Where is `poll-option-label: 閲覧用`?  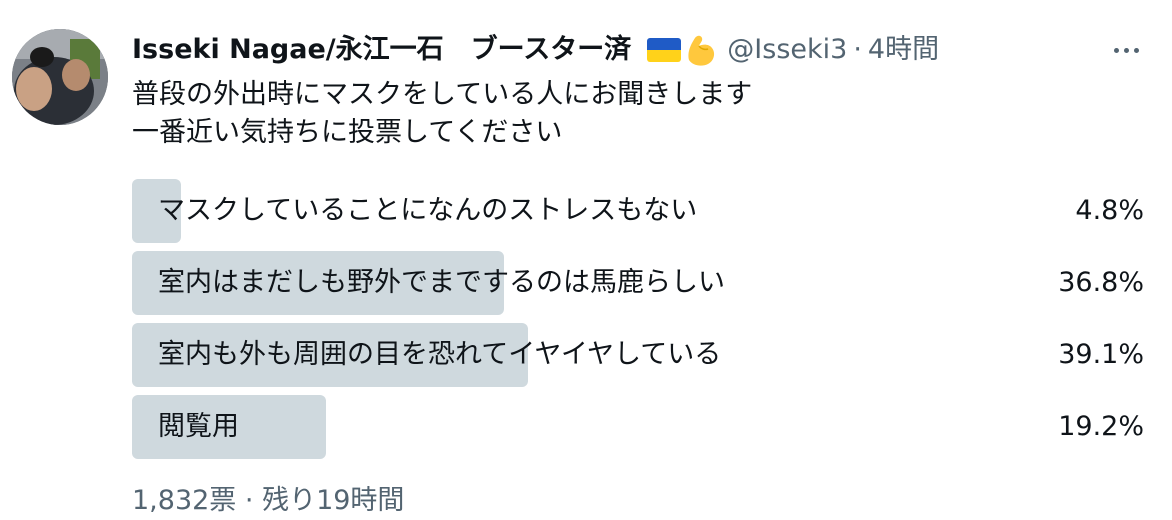 poll-option-label: 閲覧用 is located at coordinates (198, 426).